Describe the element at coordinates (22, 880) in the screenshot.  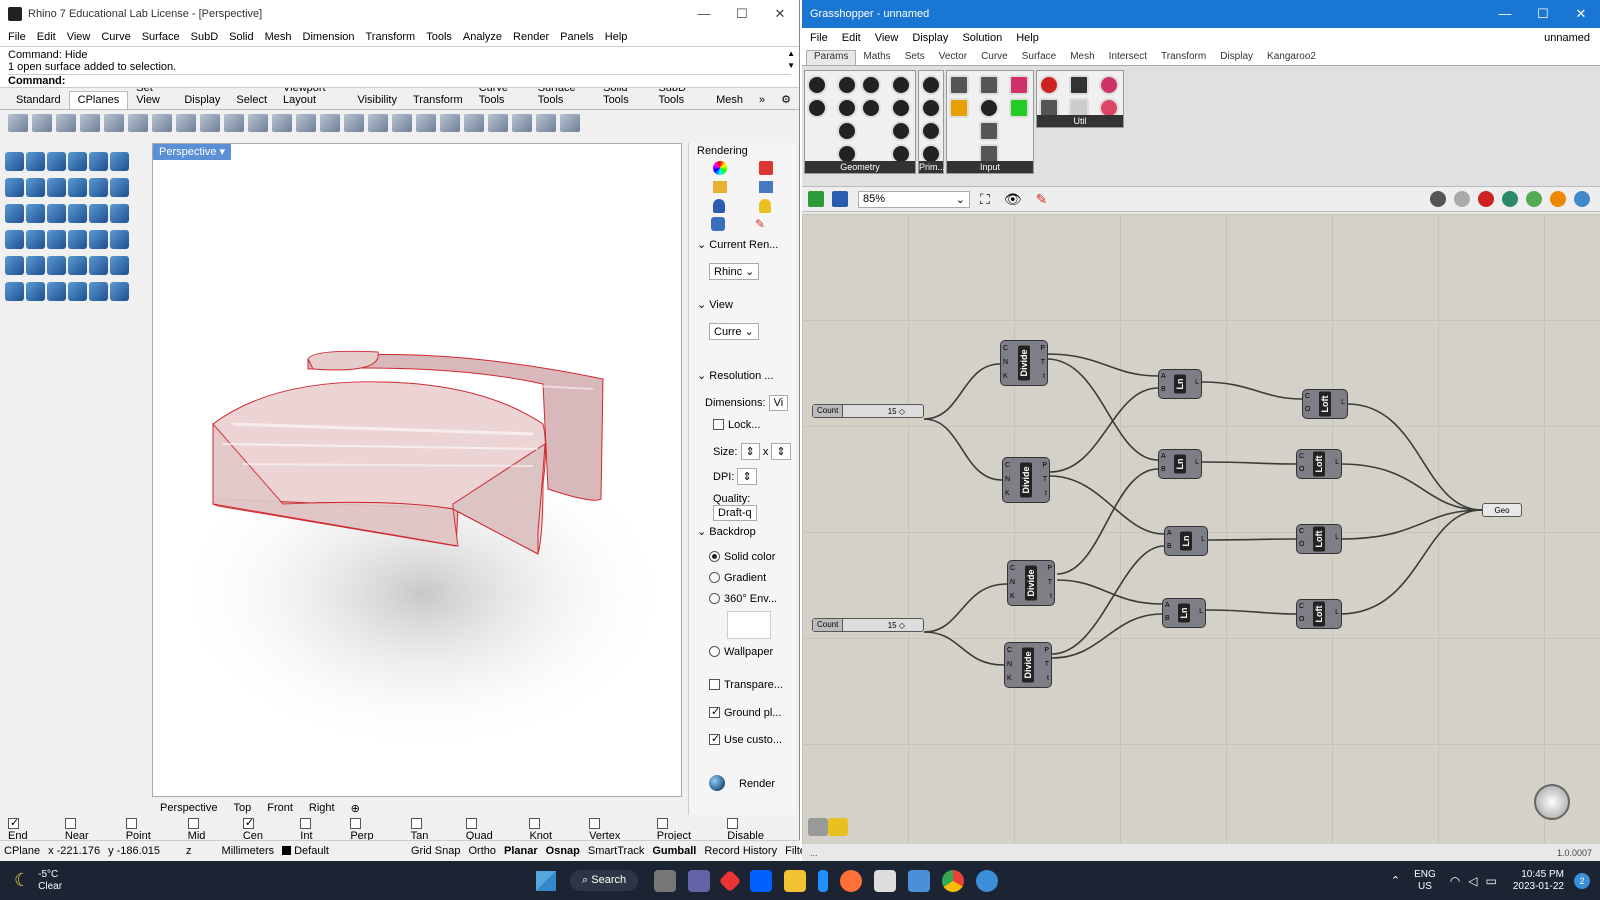
I see `moon-weather-icon: ☾` at that location.